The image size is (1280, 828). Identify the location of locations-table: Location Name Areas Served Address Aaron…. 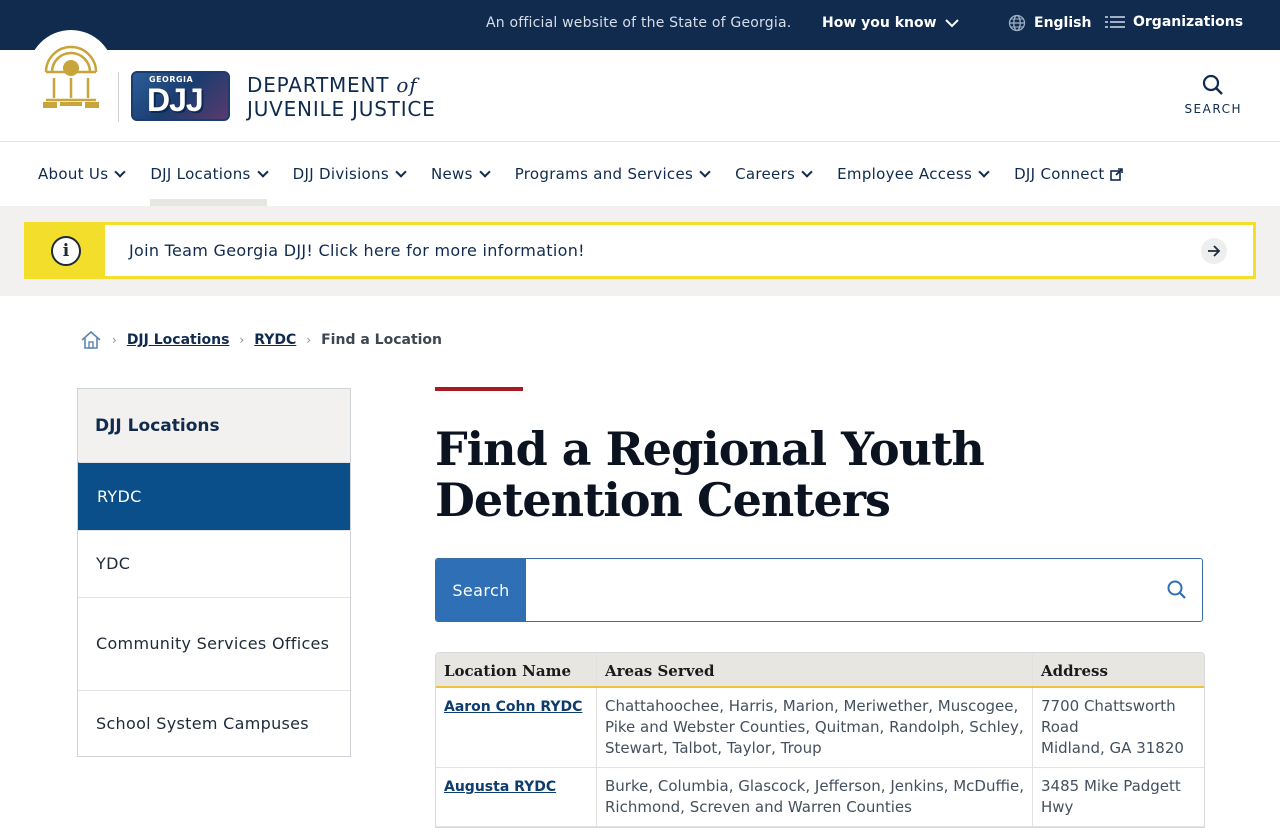
(820, 740).